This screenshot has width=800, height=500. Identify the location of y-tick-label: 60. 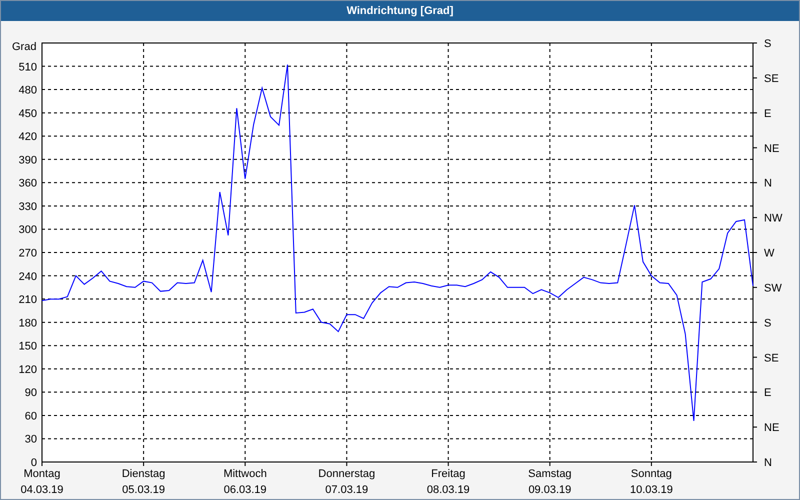
(30, 416).